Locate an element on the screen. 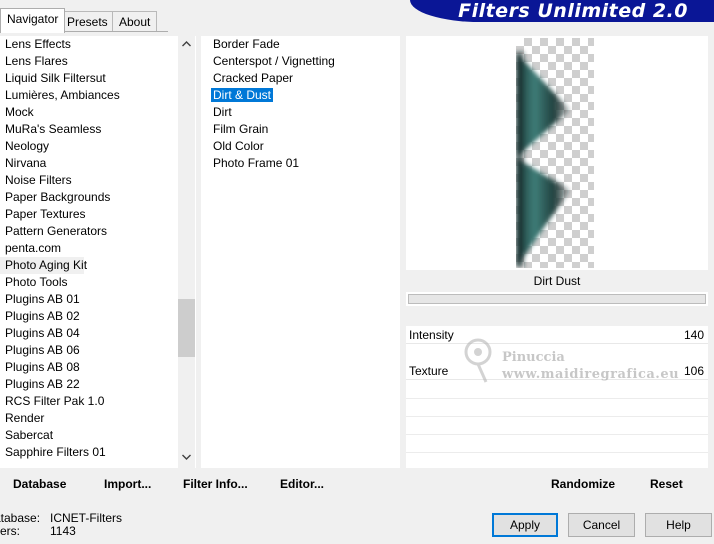  param-value: 106 is located at coordinates (694, 371).